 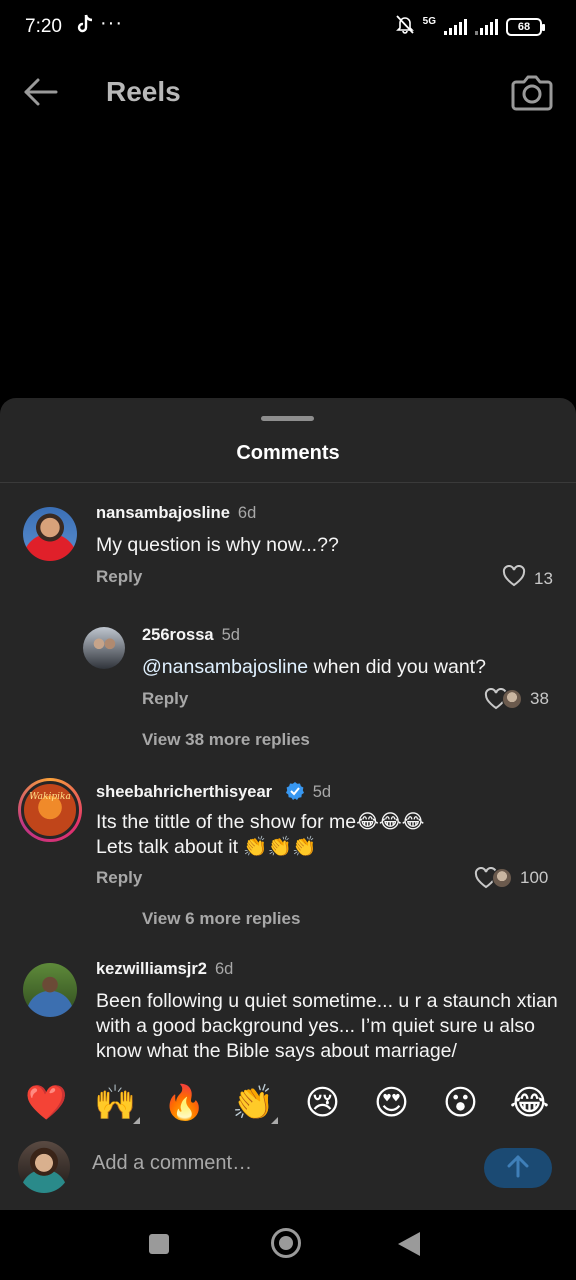 I want to click on avatar-label: Wakipika, so click(x=50, y=797).